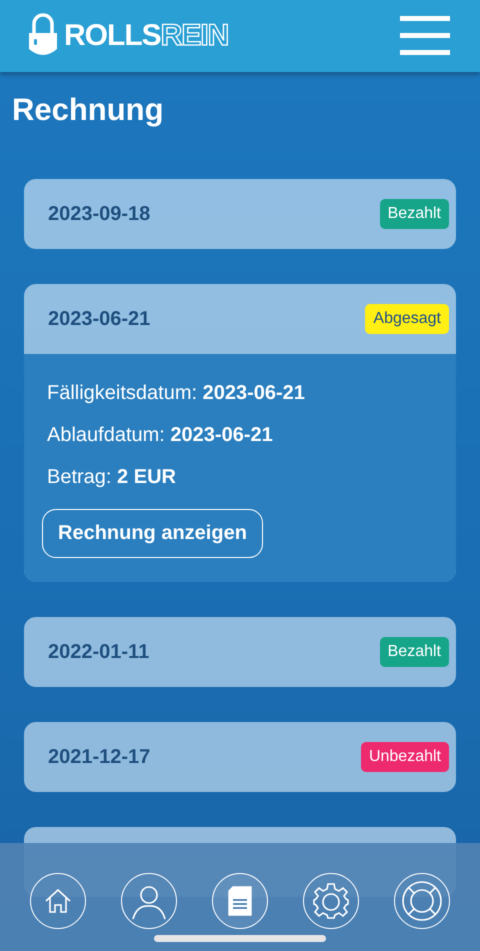  What do you see at coordinates (148, 901) in the screenshot?
I see `profile-tab` at bounding box center [148, 901].